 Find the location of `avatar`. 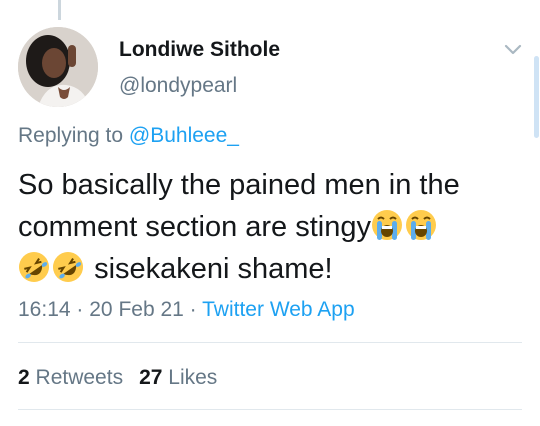

avatar is located at coordinates (58, 67).